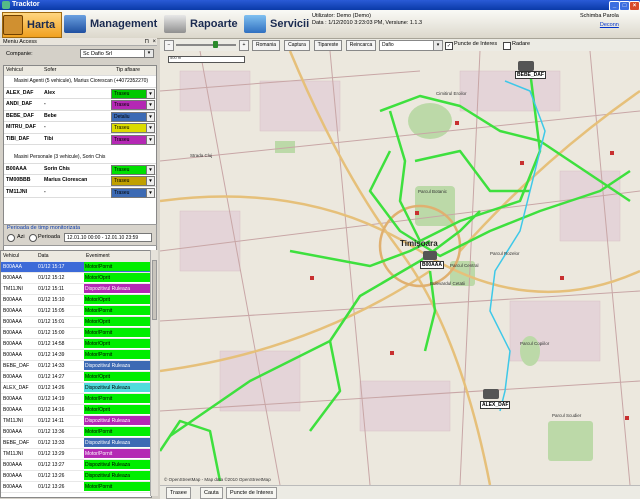 Image resolution: width=640 pixels, height=499 pixels. Describe the element at coordinates (76, 388) in the screenshot. I see `event-row: ALEX_DAF 01/12 14:26 Dispozitivul Ruleaza` at that location.